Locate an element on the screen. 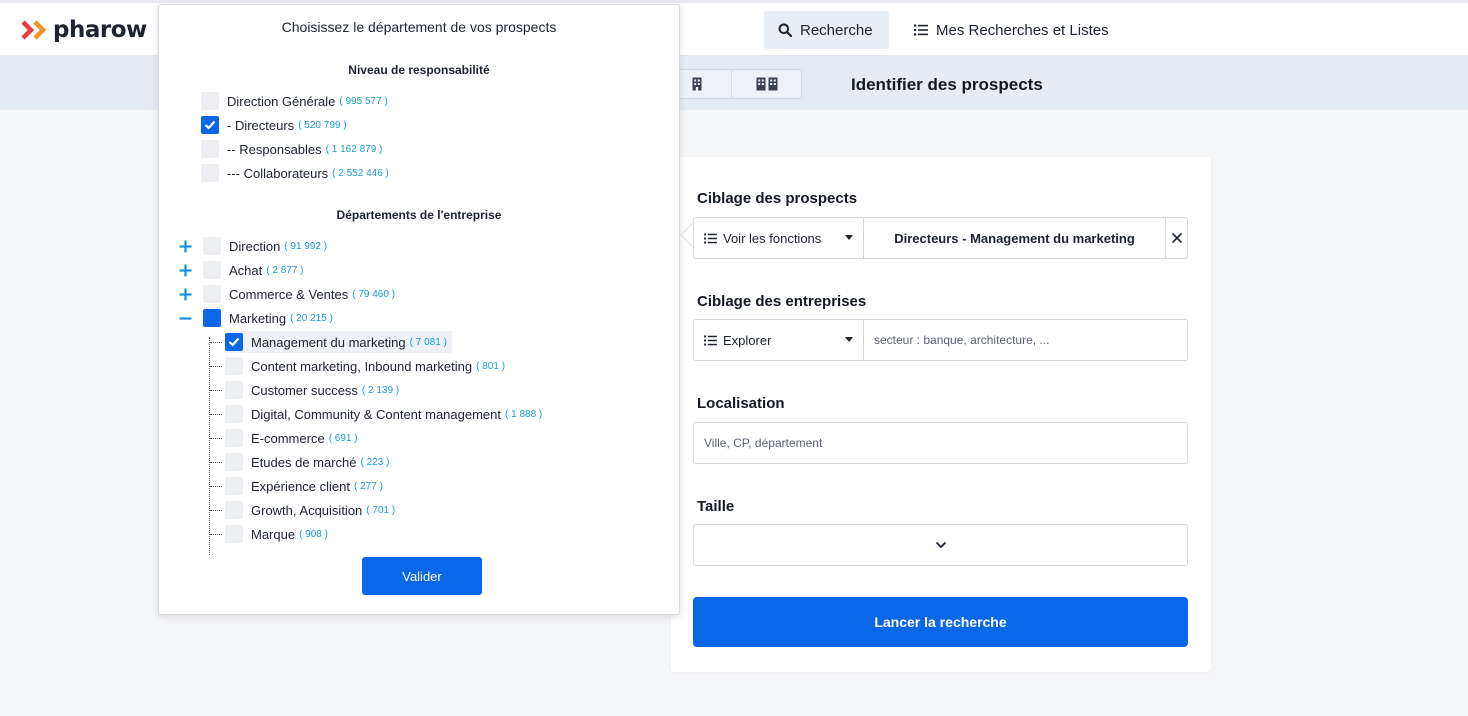 This screenshot has width=1468, height=716. option-count: ( 701 ) is located at coordinates (381, 510).